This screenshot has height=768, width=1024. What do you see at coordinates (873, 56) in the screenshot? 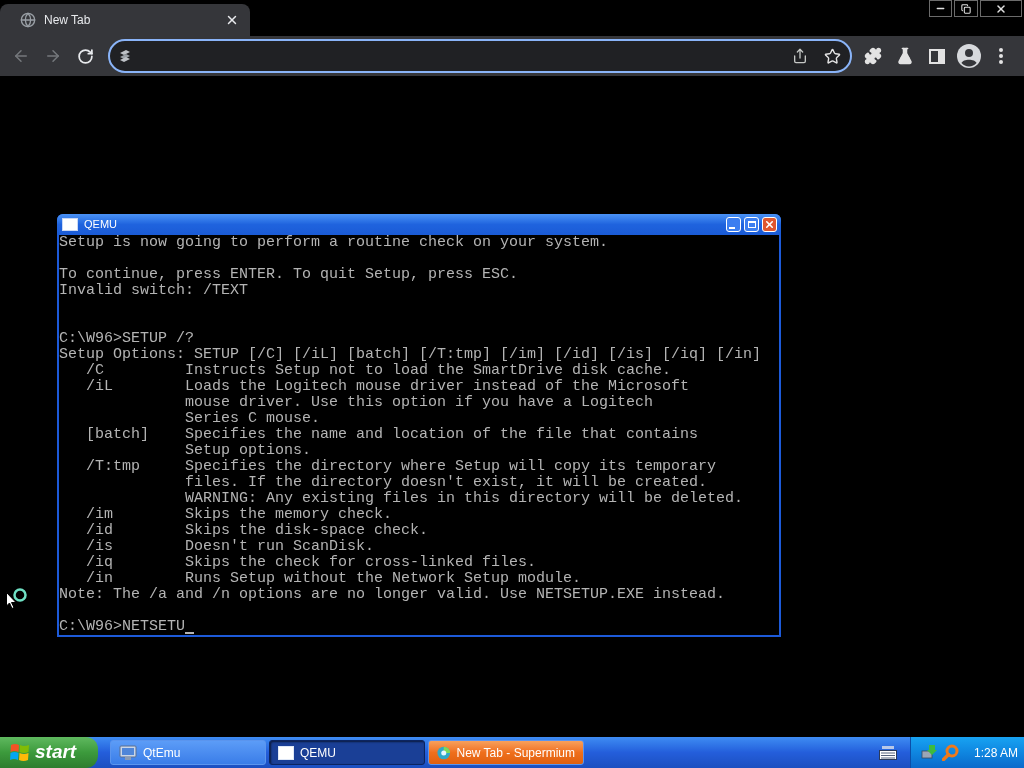
I see `puzzle-icon` at bounding box center [873, 56].